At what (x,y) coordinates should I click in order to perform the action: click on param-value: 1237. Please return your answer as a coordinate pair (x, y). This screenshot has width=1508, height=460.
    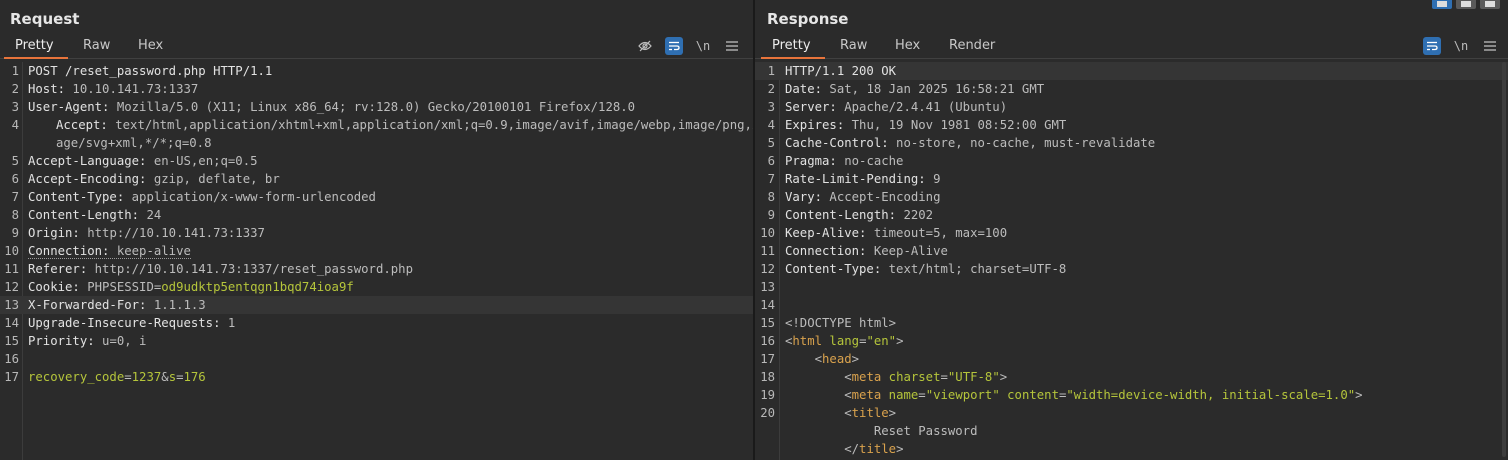
    Looking at the image, I should click on (146, 377).